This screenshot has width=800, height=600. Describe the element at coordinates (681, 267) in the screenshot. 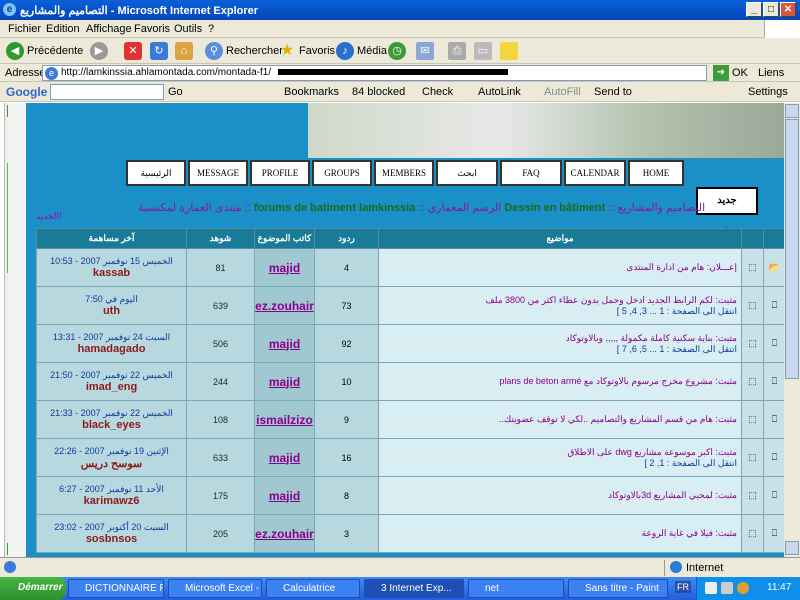

I see `topic-link: إعـــلان: هام من ادارة المنتدى` at that location.